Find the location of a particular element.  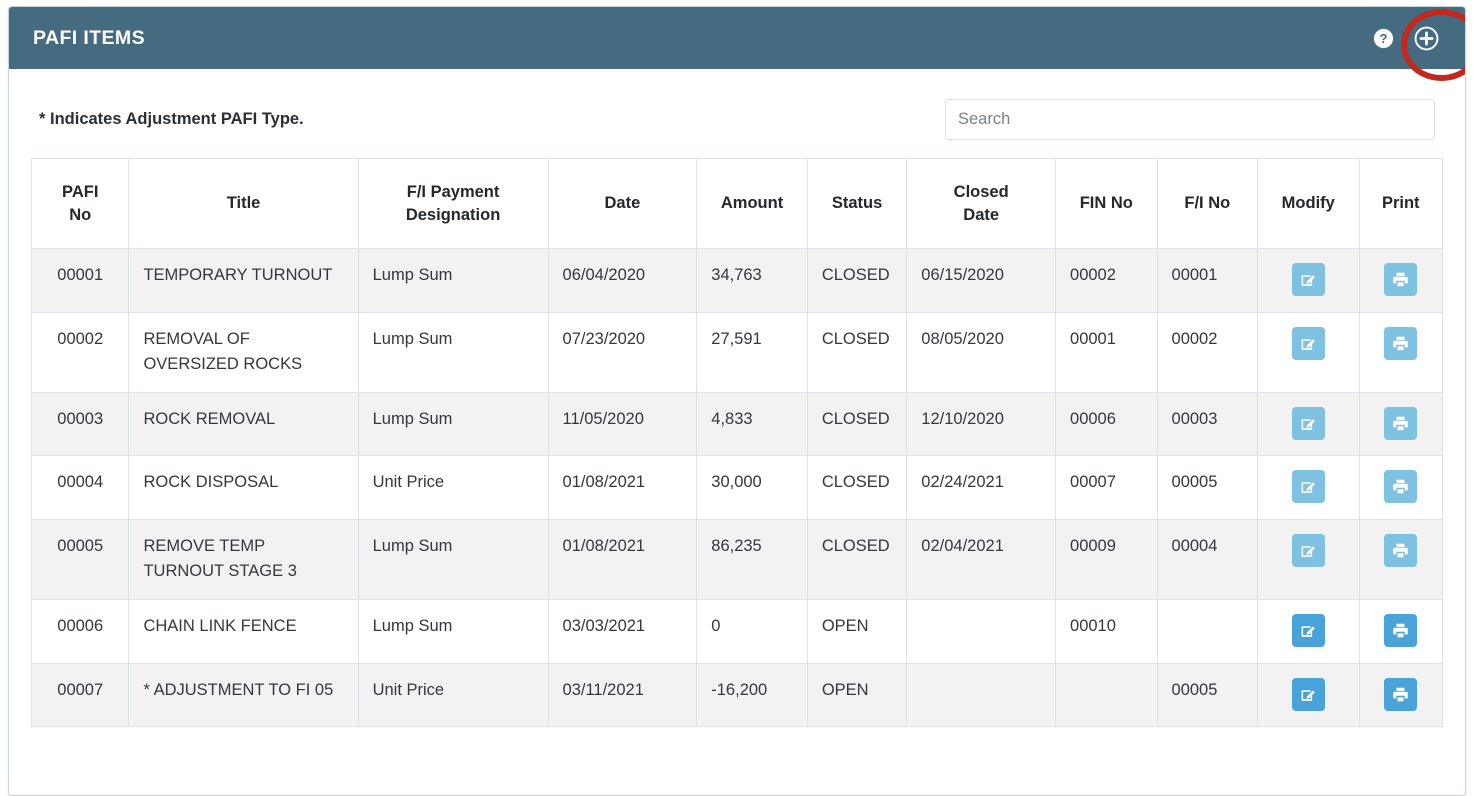

title-cell: REMOVE TEMP TURNOUT STAGE 3 is located at coordinates (243, 559).